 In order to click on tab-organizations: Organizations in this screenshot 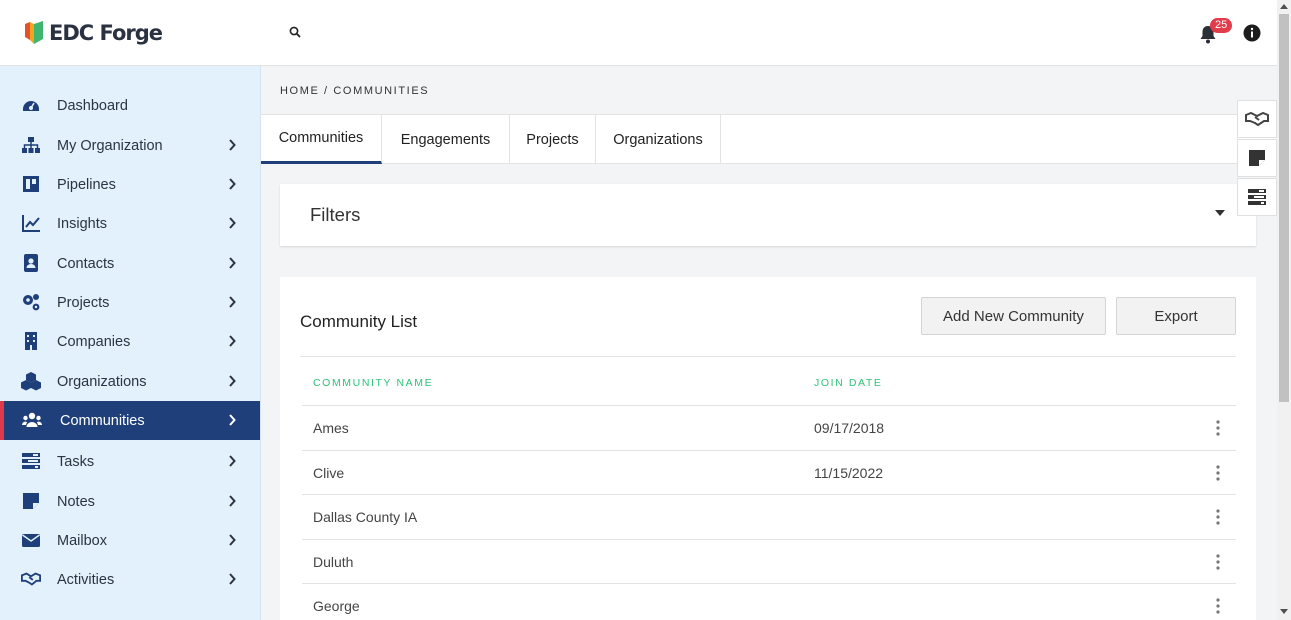, I will do `click(658, 139)`.